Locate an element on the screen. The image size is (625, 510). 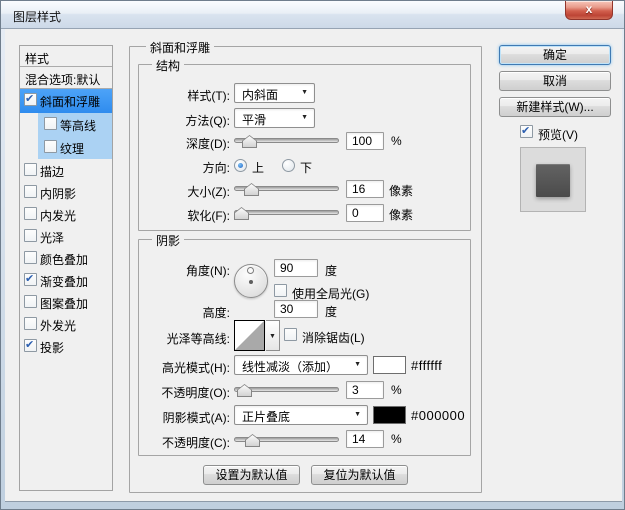
set-default-button: 设置为默认值 is located at coordinates (251, 475).